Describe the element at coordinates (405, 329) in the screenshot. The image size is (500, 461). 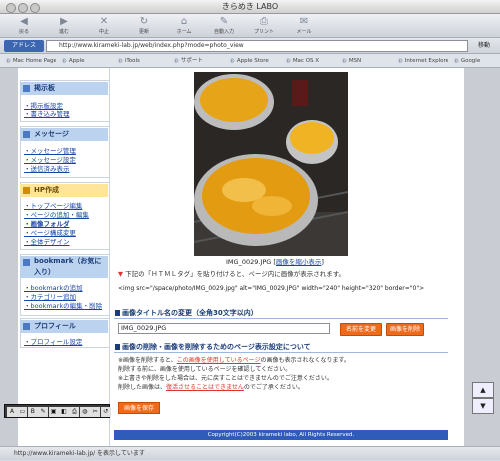
I see `delete-image-button: 画像を削除` at that location.